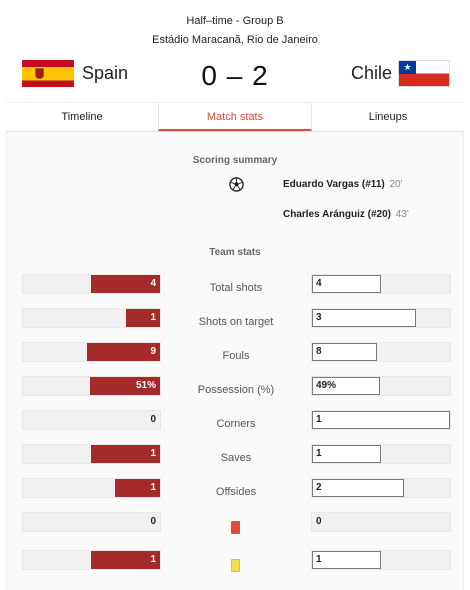 This screenshot has height=590, width=470. What do you see at coordinates (153, 283) in the screenshot?
I see `home-stat-value: 4` at bounding box center [153, 283].